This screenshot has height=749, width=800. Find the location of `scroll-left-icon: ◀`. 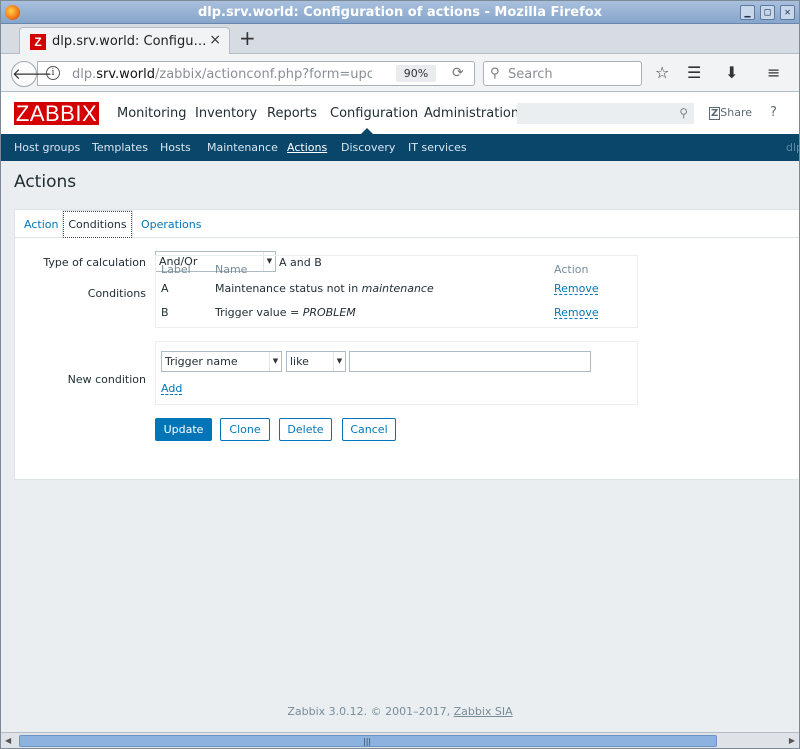

scroll-left-icon: ◀ is located at coordinates (8, 740).